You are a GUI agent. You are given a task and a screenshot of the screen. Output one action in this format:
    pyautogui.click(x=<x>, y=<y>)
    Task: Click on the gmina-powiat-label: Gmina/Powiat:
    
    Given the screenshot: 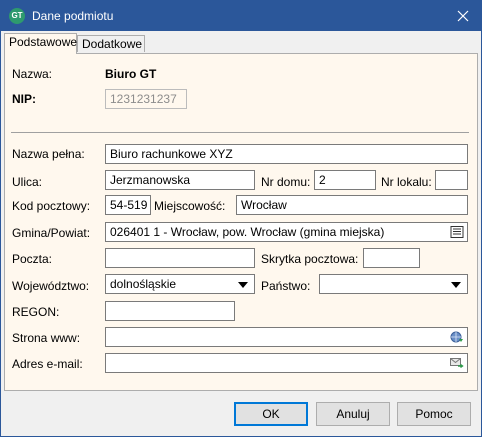 What is the action you would take?
    pyautogui.click(x=51, y=233)
    